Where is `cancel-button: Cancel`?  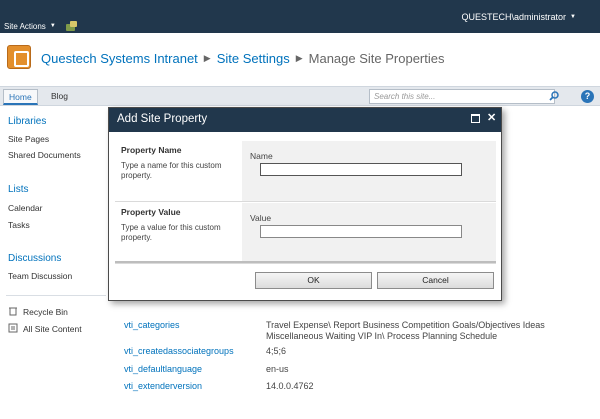
cancel-button: Cancel is located at coordinates (435, 280).